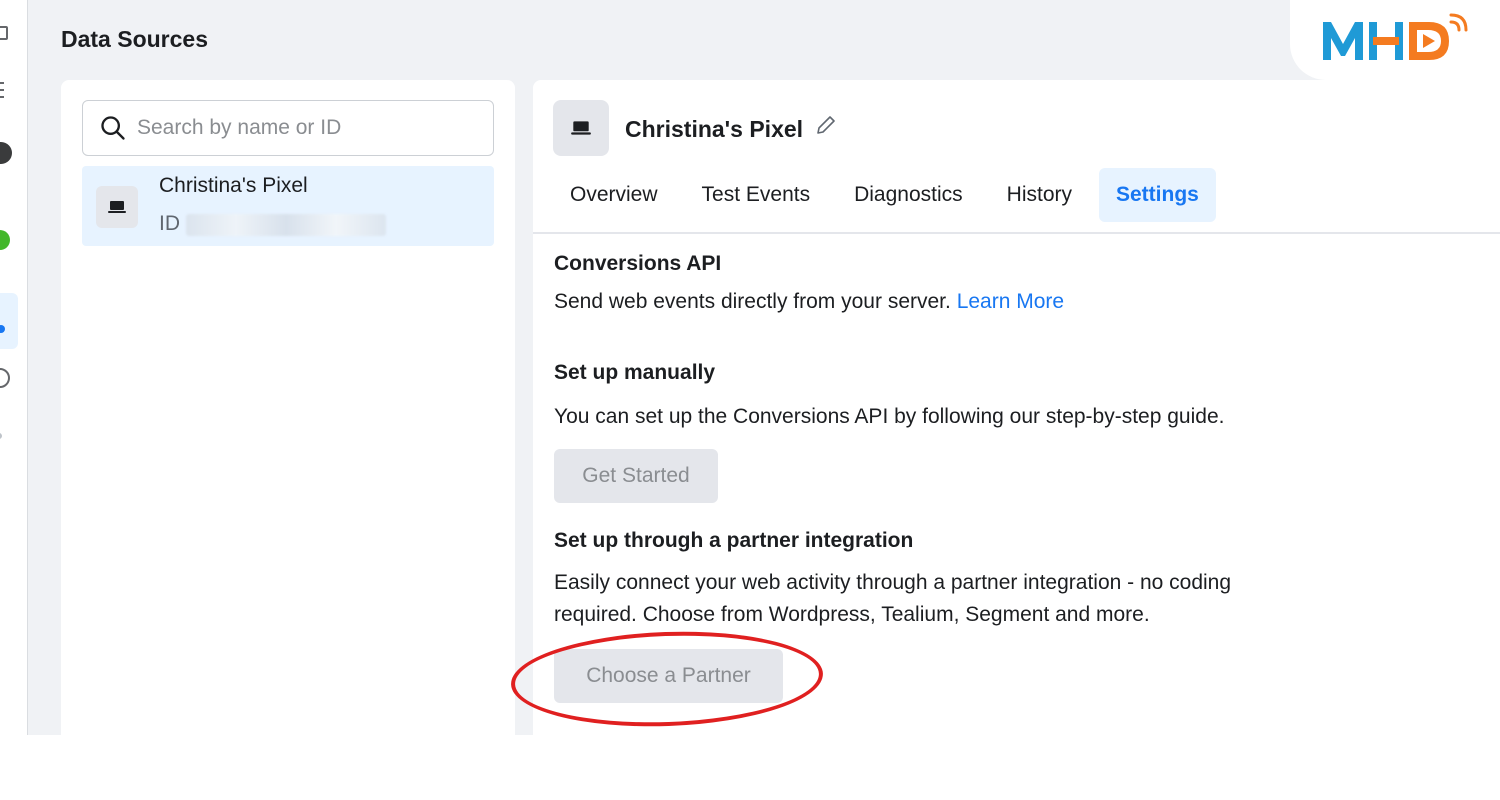 Image resolution: width=1500 pixels, height=800 pixels. What do you see at coordinates (1039, 195) in the screenshot?
I see `tab-history: History` at bounding box center [1039, 195].